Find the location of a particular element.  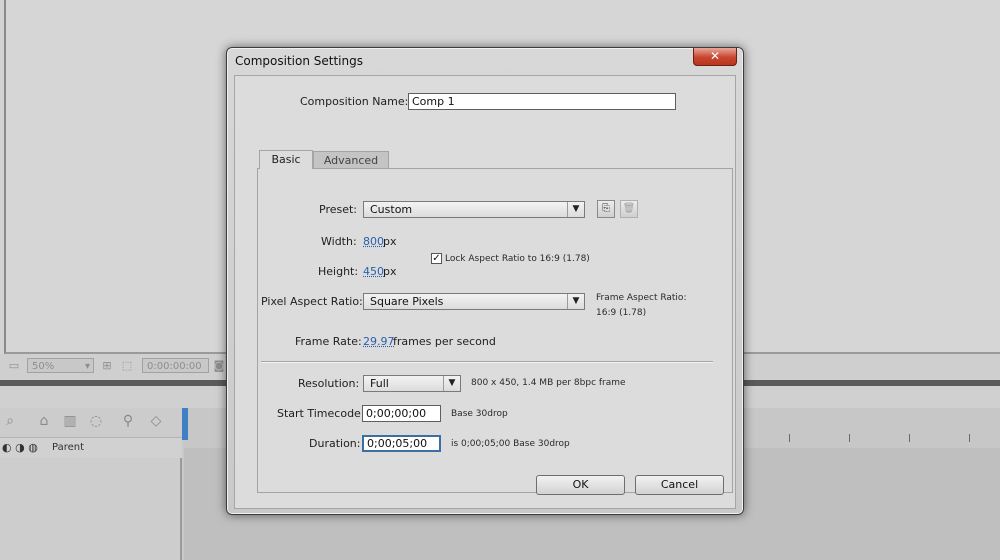

ok-button: OK is located at coordinates (580, 485).